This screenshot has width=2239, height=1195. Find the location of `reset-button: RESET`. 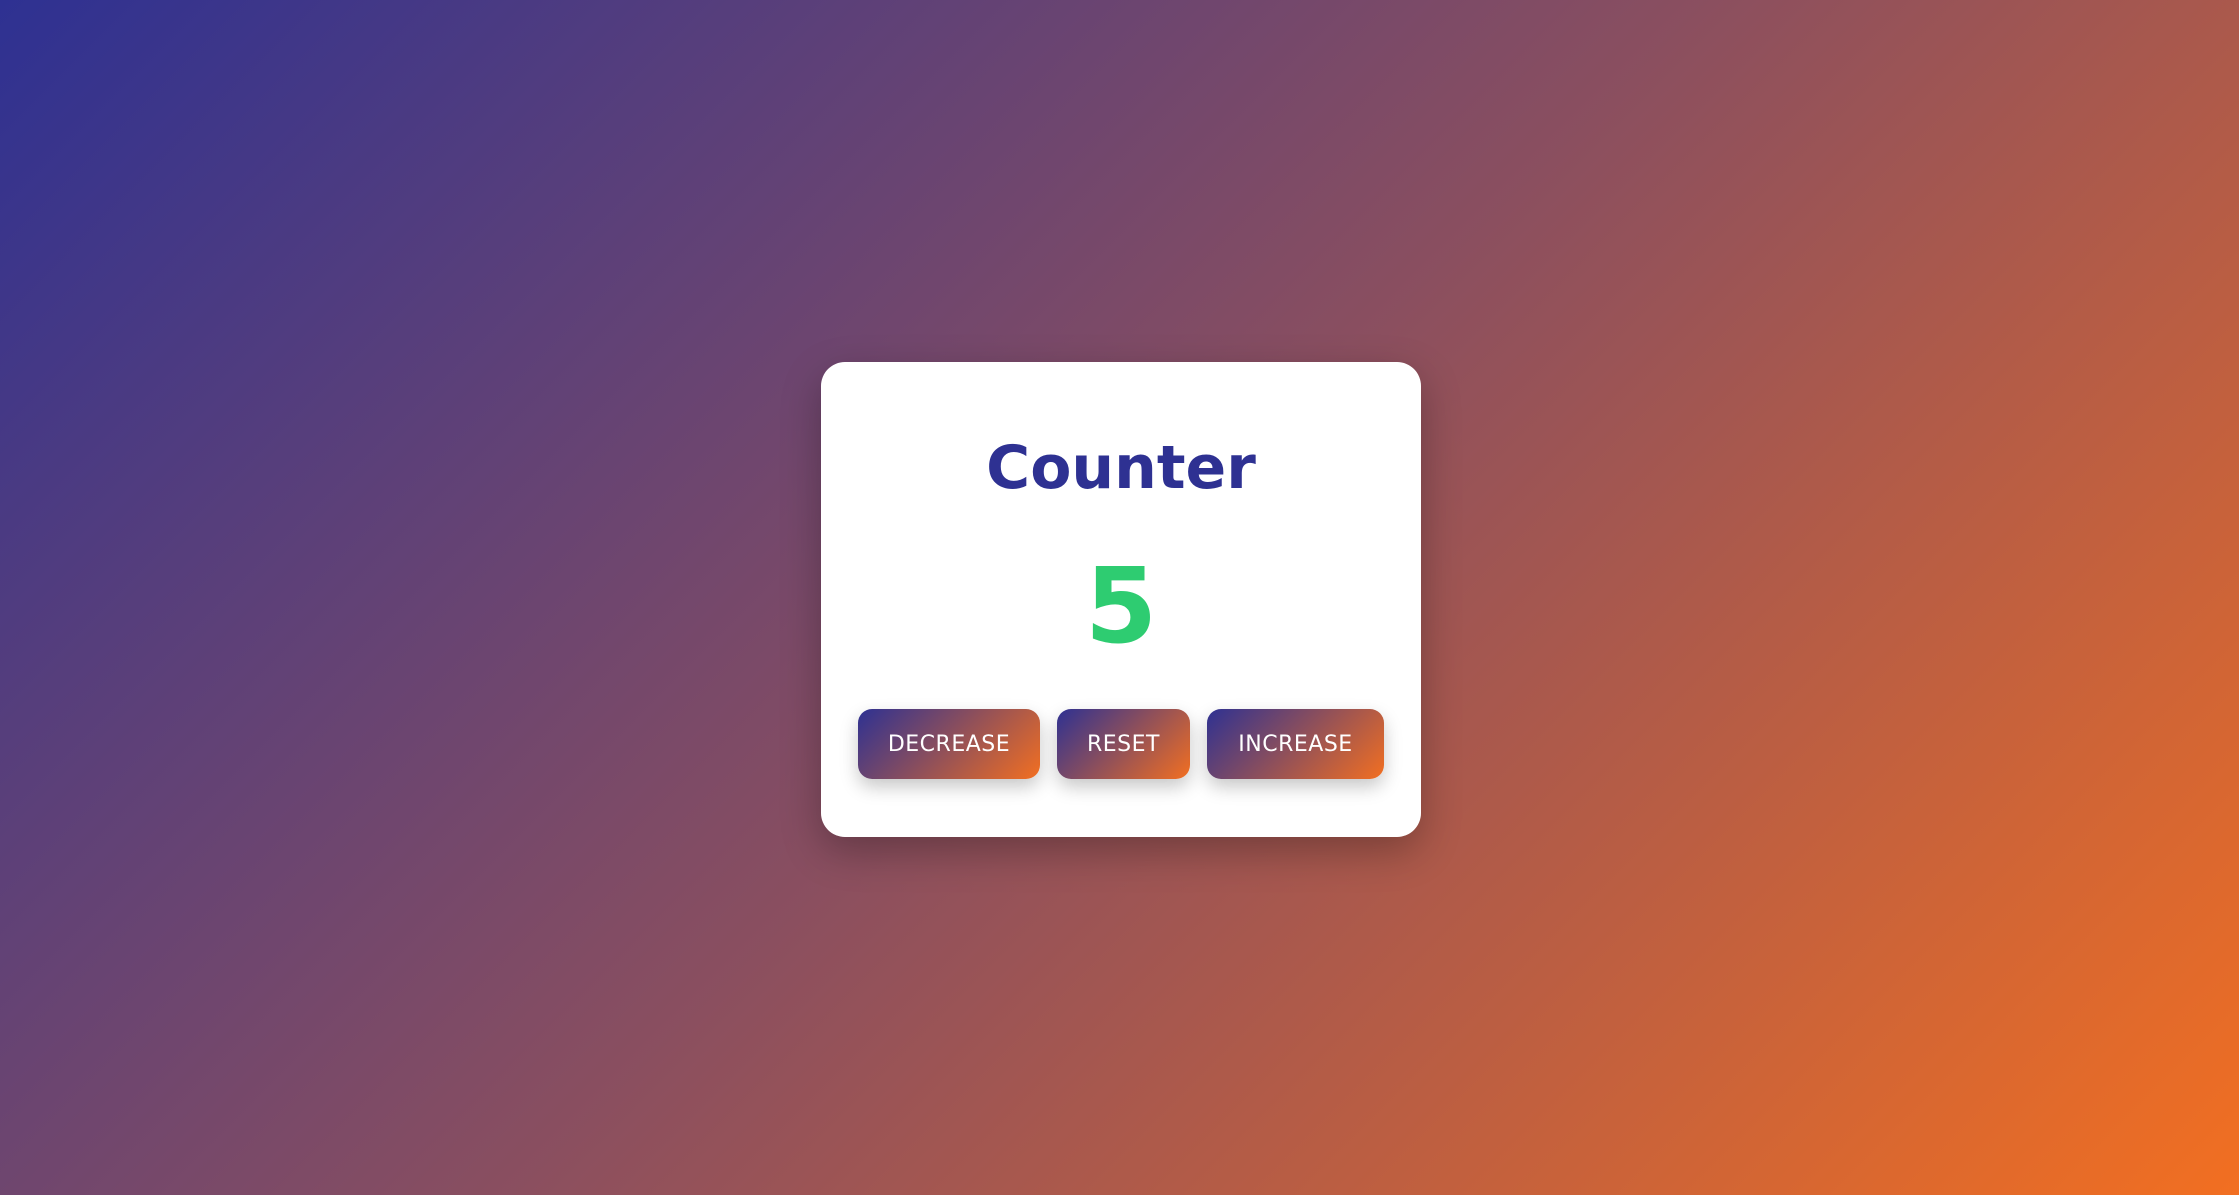

reset-button: RESET is located at coordinates (1123, 744).